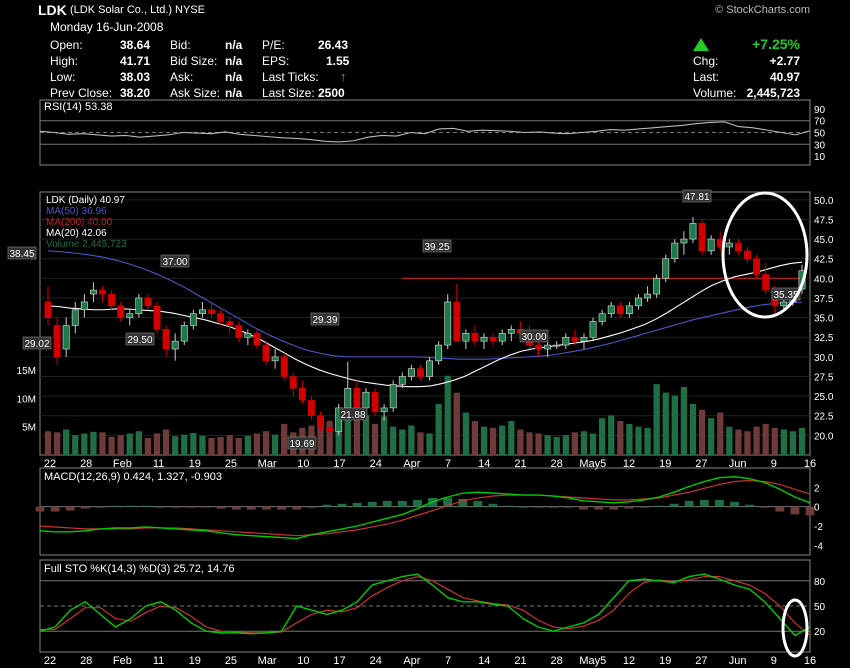 The height and width of the screenshot is (668, 850). I want to click on sto-x-tick-label: 9, so click(774, 661).